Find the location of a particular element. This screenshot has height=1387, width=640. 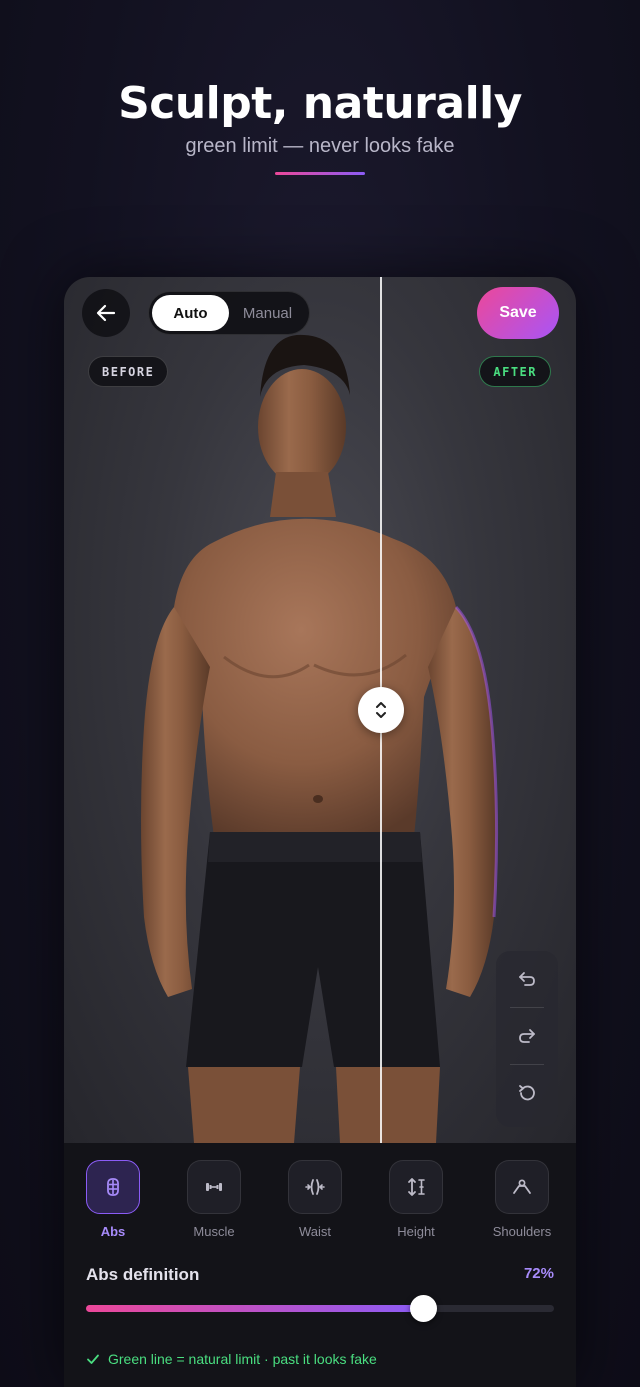

save-button: Save is located at coordinates (518, 313).